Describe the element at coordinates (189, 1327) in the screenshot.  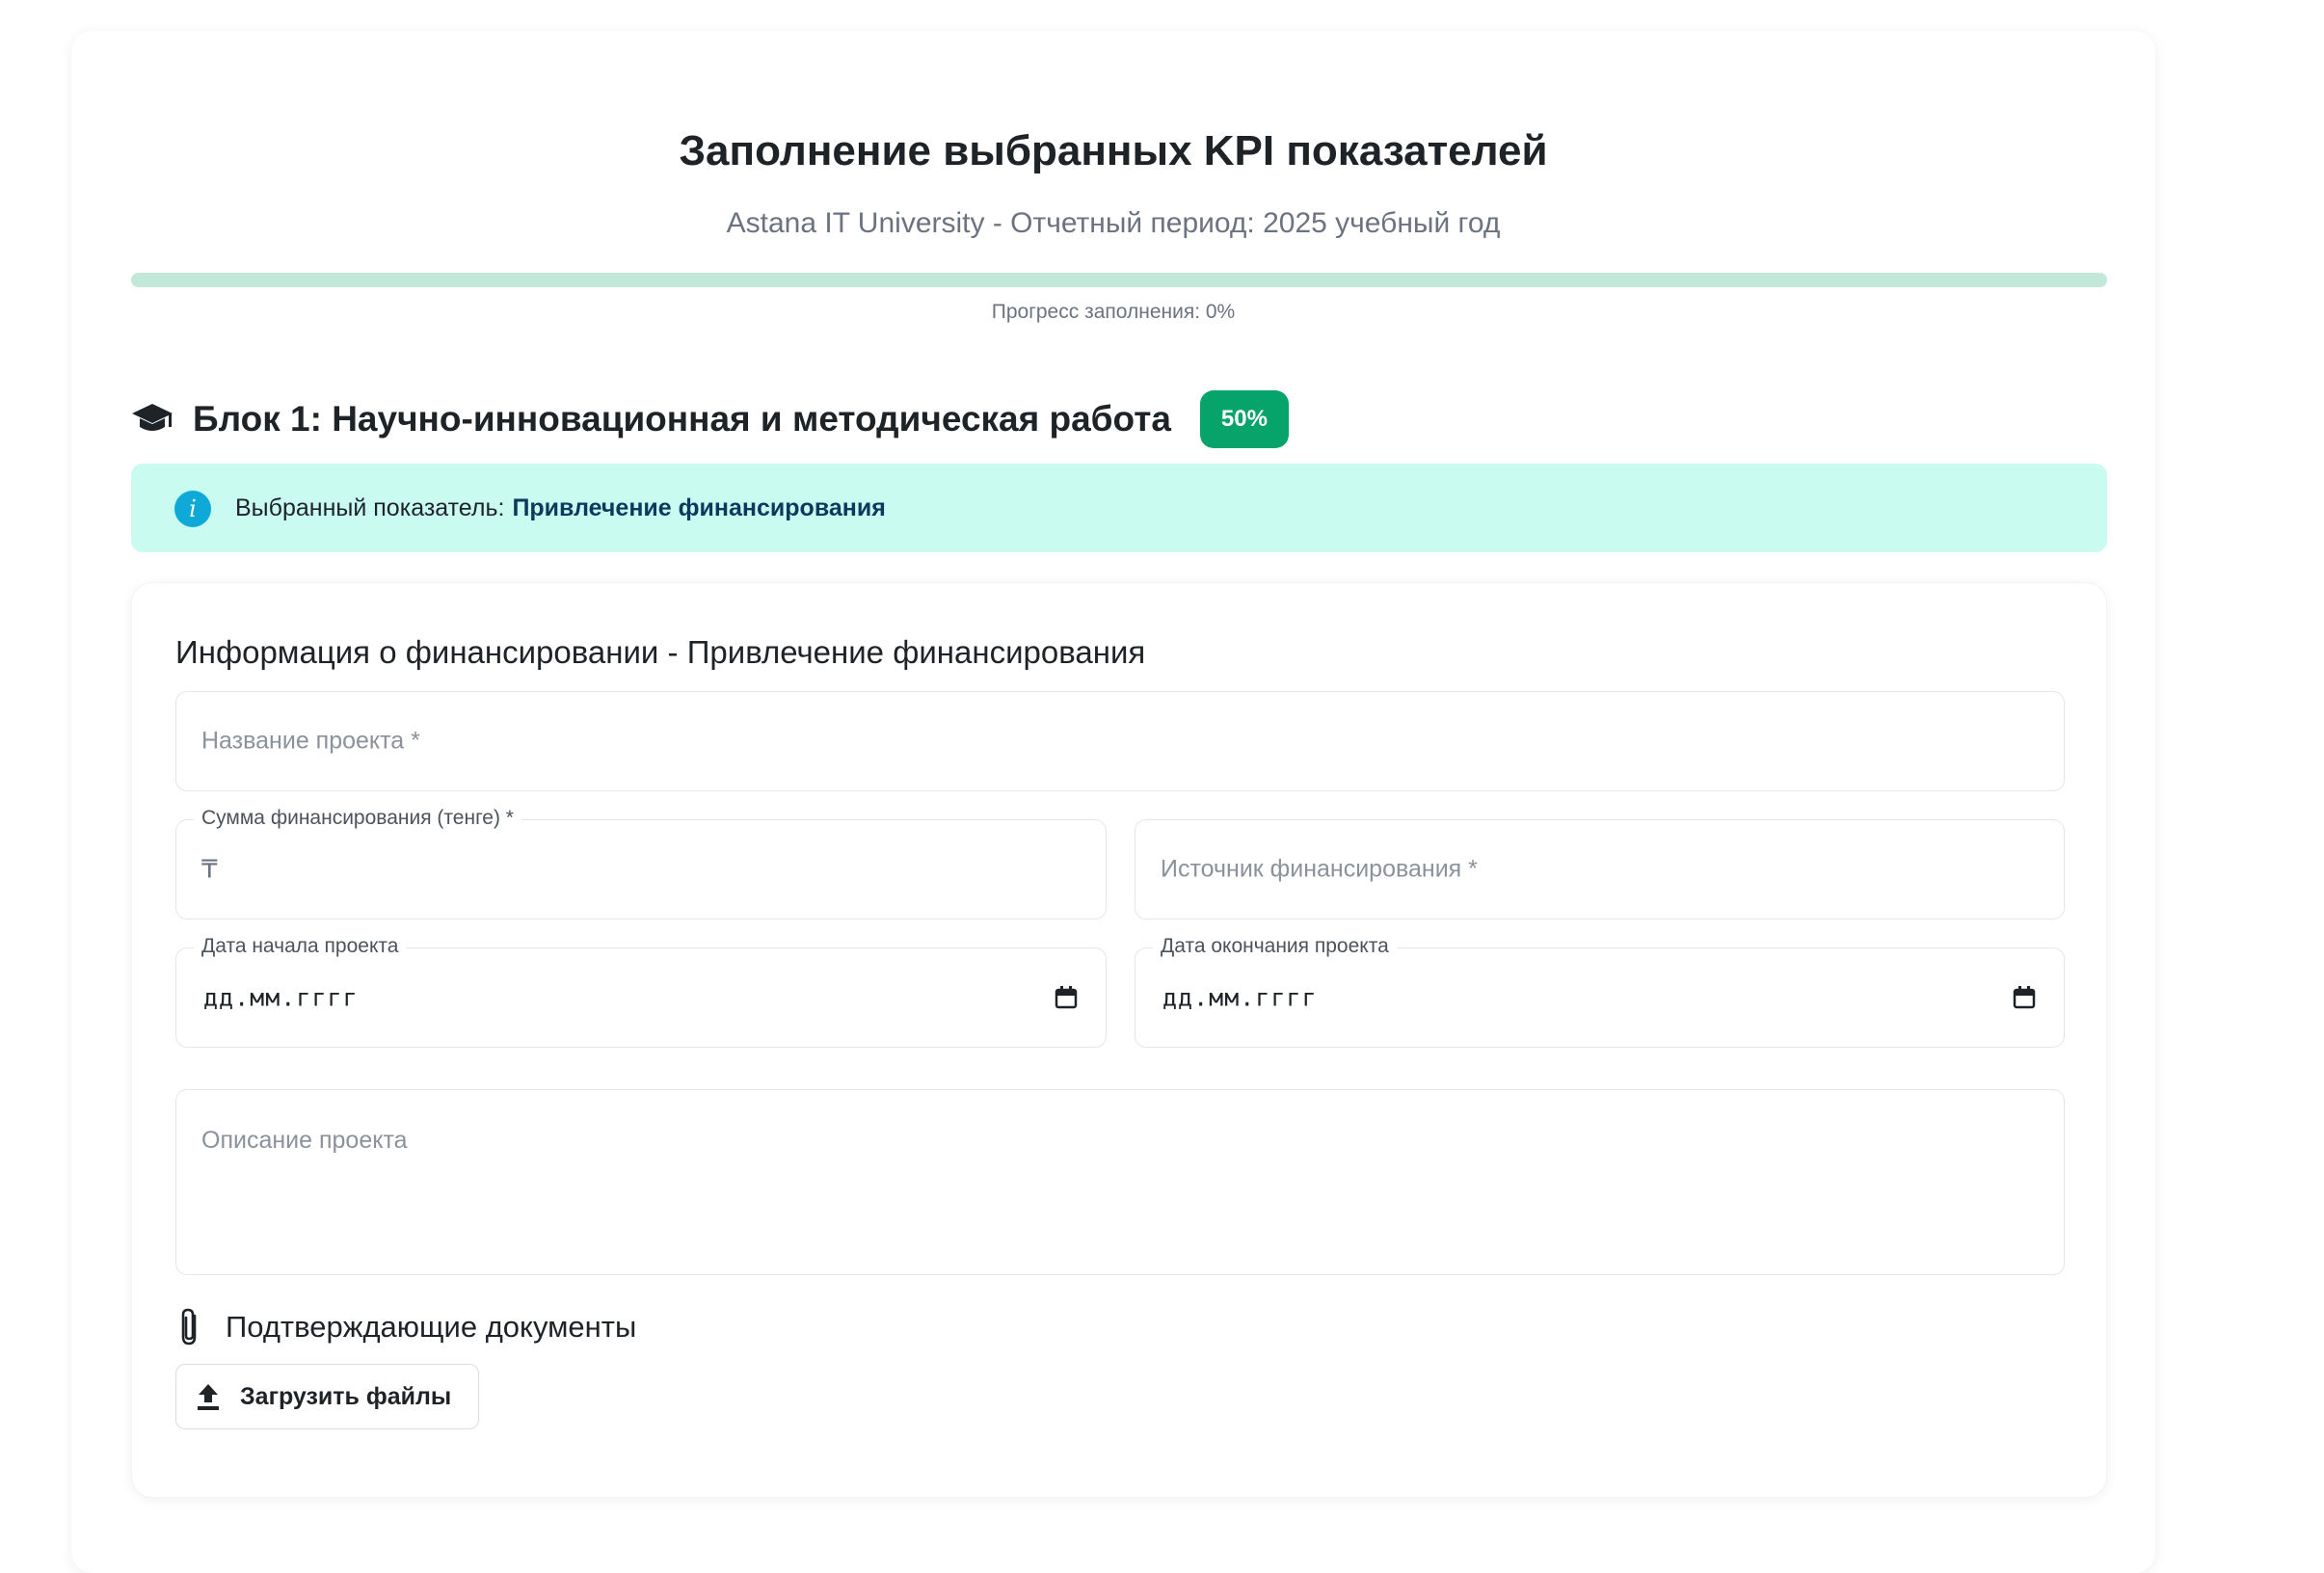
I see `paperclip-icon` at that location.